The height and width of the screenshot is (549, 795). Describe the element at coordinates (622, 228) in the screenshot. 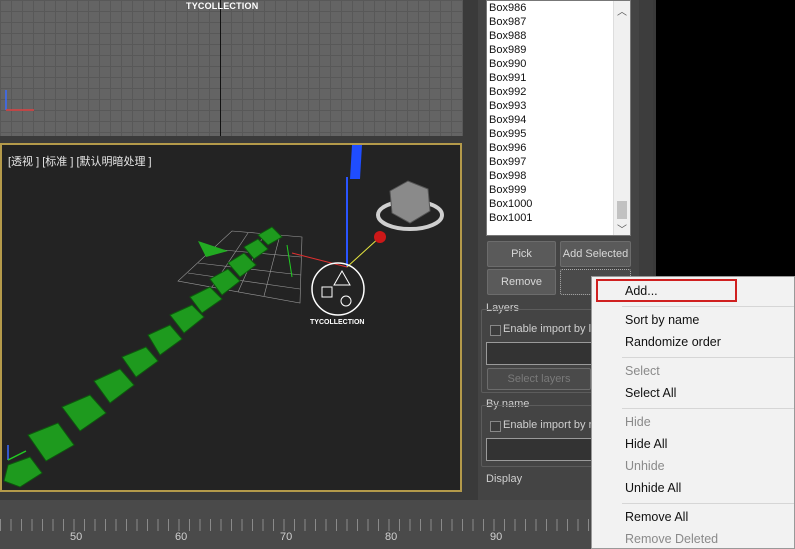

I see `chevron-down-icon: ﹀` at that location.